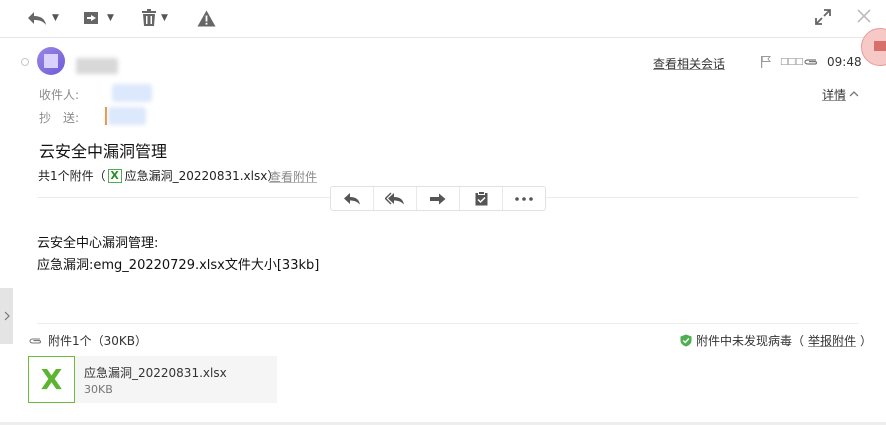 The height and width of the screenshot is (425, 886). I want to click on attachment-summary: 共1个附件（ X 应急漏洞_20220831.xlsx ）, so click(158, 175).